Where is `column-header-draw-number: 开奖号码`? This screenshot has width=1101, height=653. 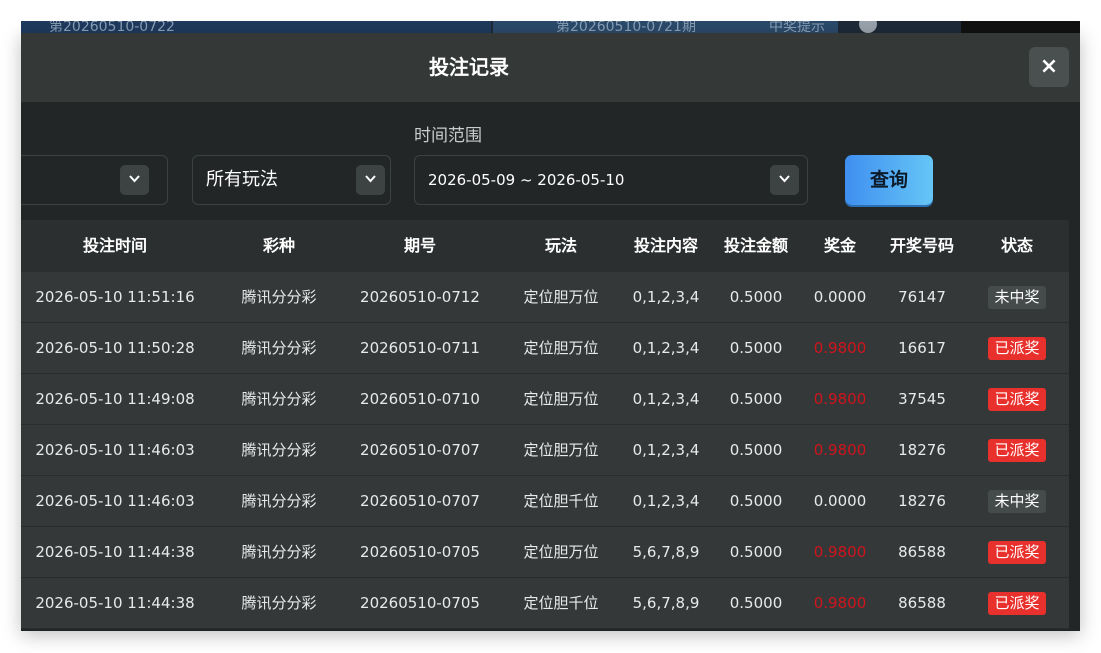
column-header-draw-number: 开奖号码 is located at coordinates (921, 245).